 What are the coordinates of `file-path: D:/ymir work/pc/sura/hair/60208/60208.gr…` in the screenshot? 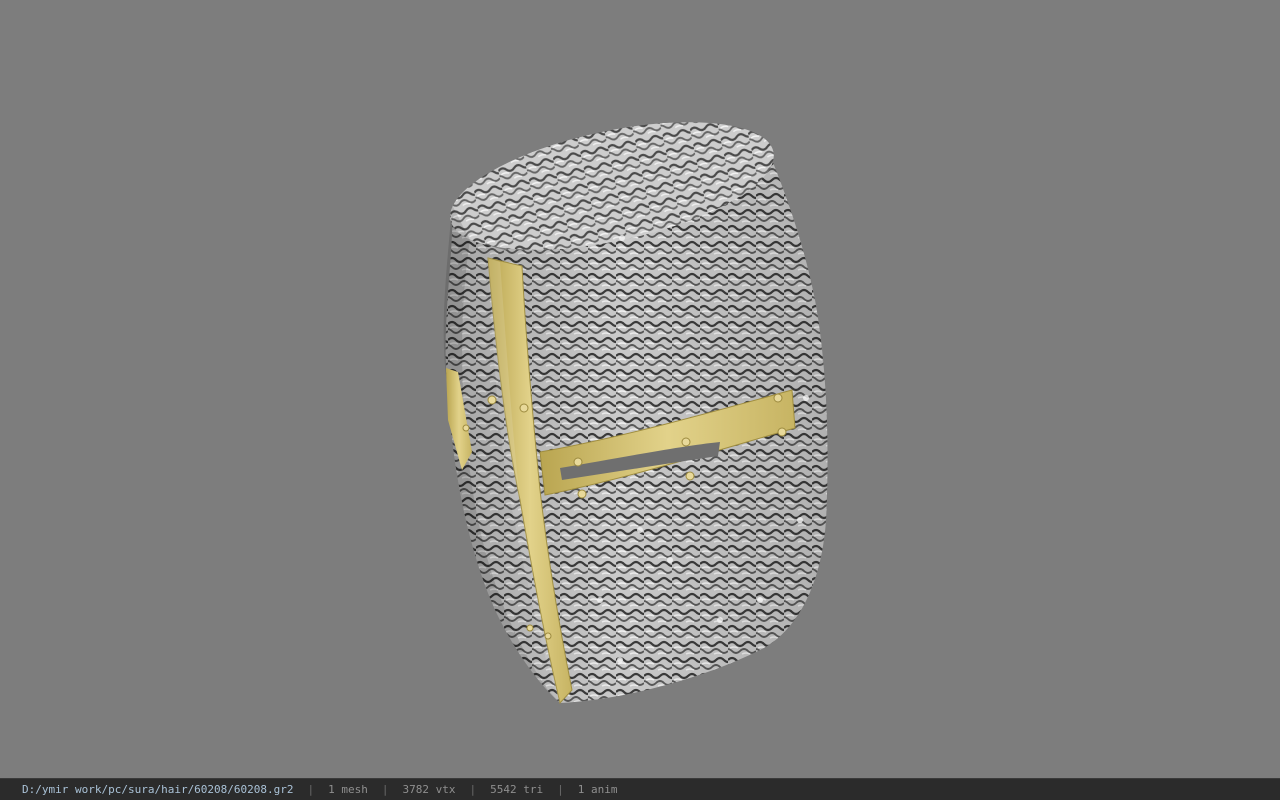 It's located at (158, 789).